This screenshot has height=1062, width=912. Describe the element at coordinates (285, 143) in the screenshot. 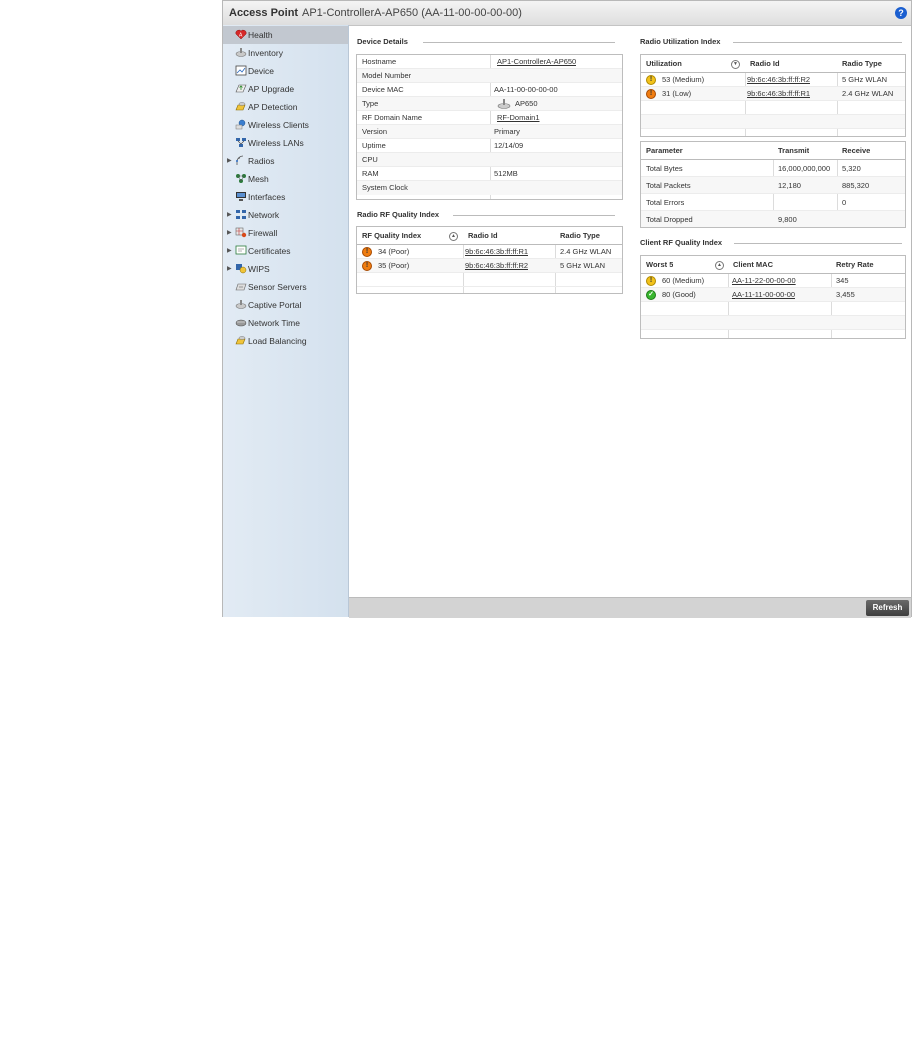

I see `sidebar-item-wireless-lans: Wireless LANs` at that location.